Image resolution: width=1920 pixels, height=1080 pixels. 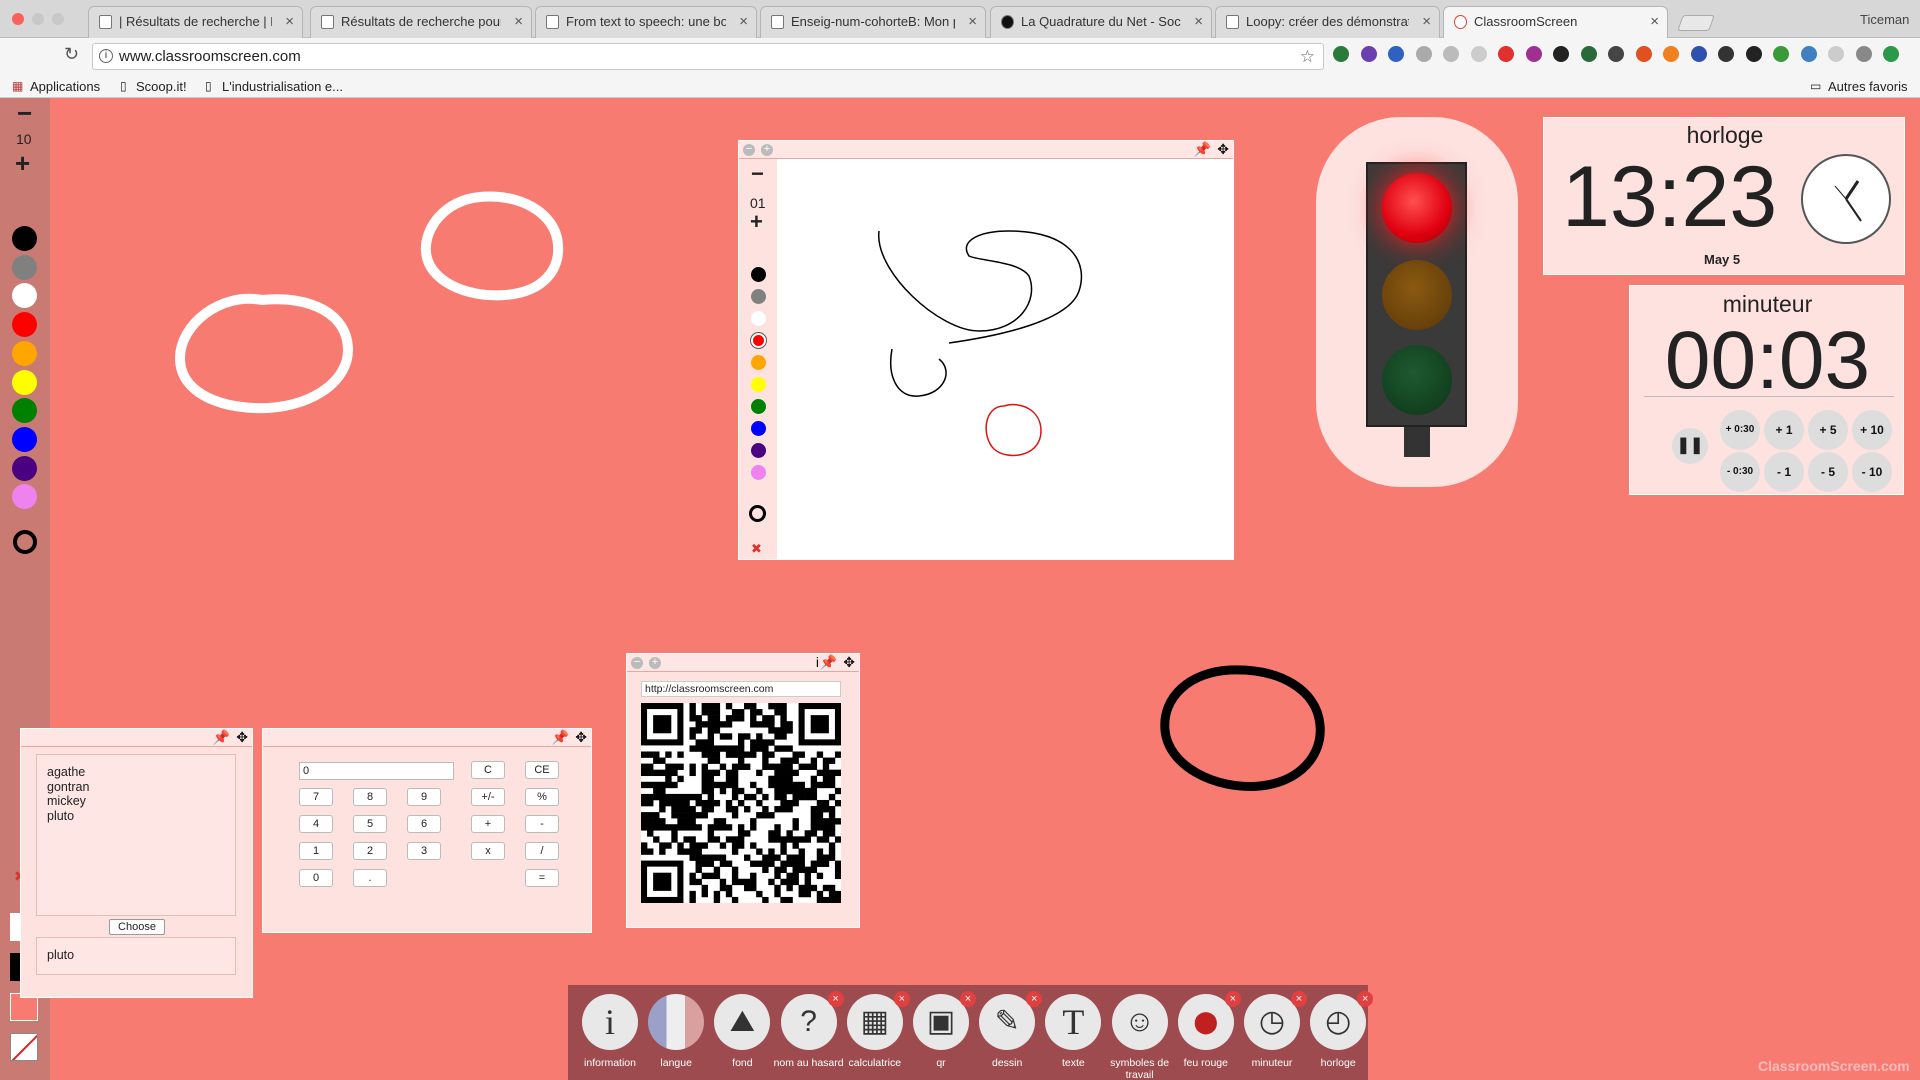 What do you see at coordinates (1073, 1022) in the screenshot?
I see `text-icon: T` at bounding box center [1073, 1022].